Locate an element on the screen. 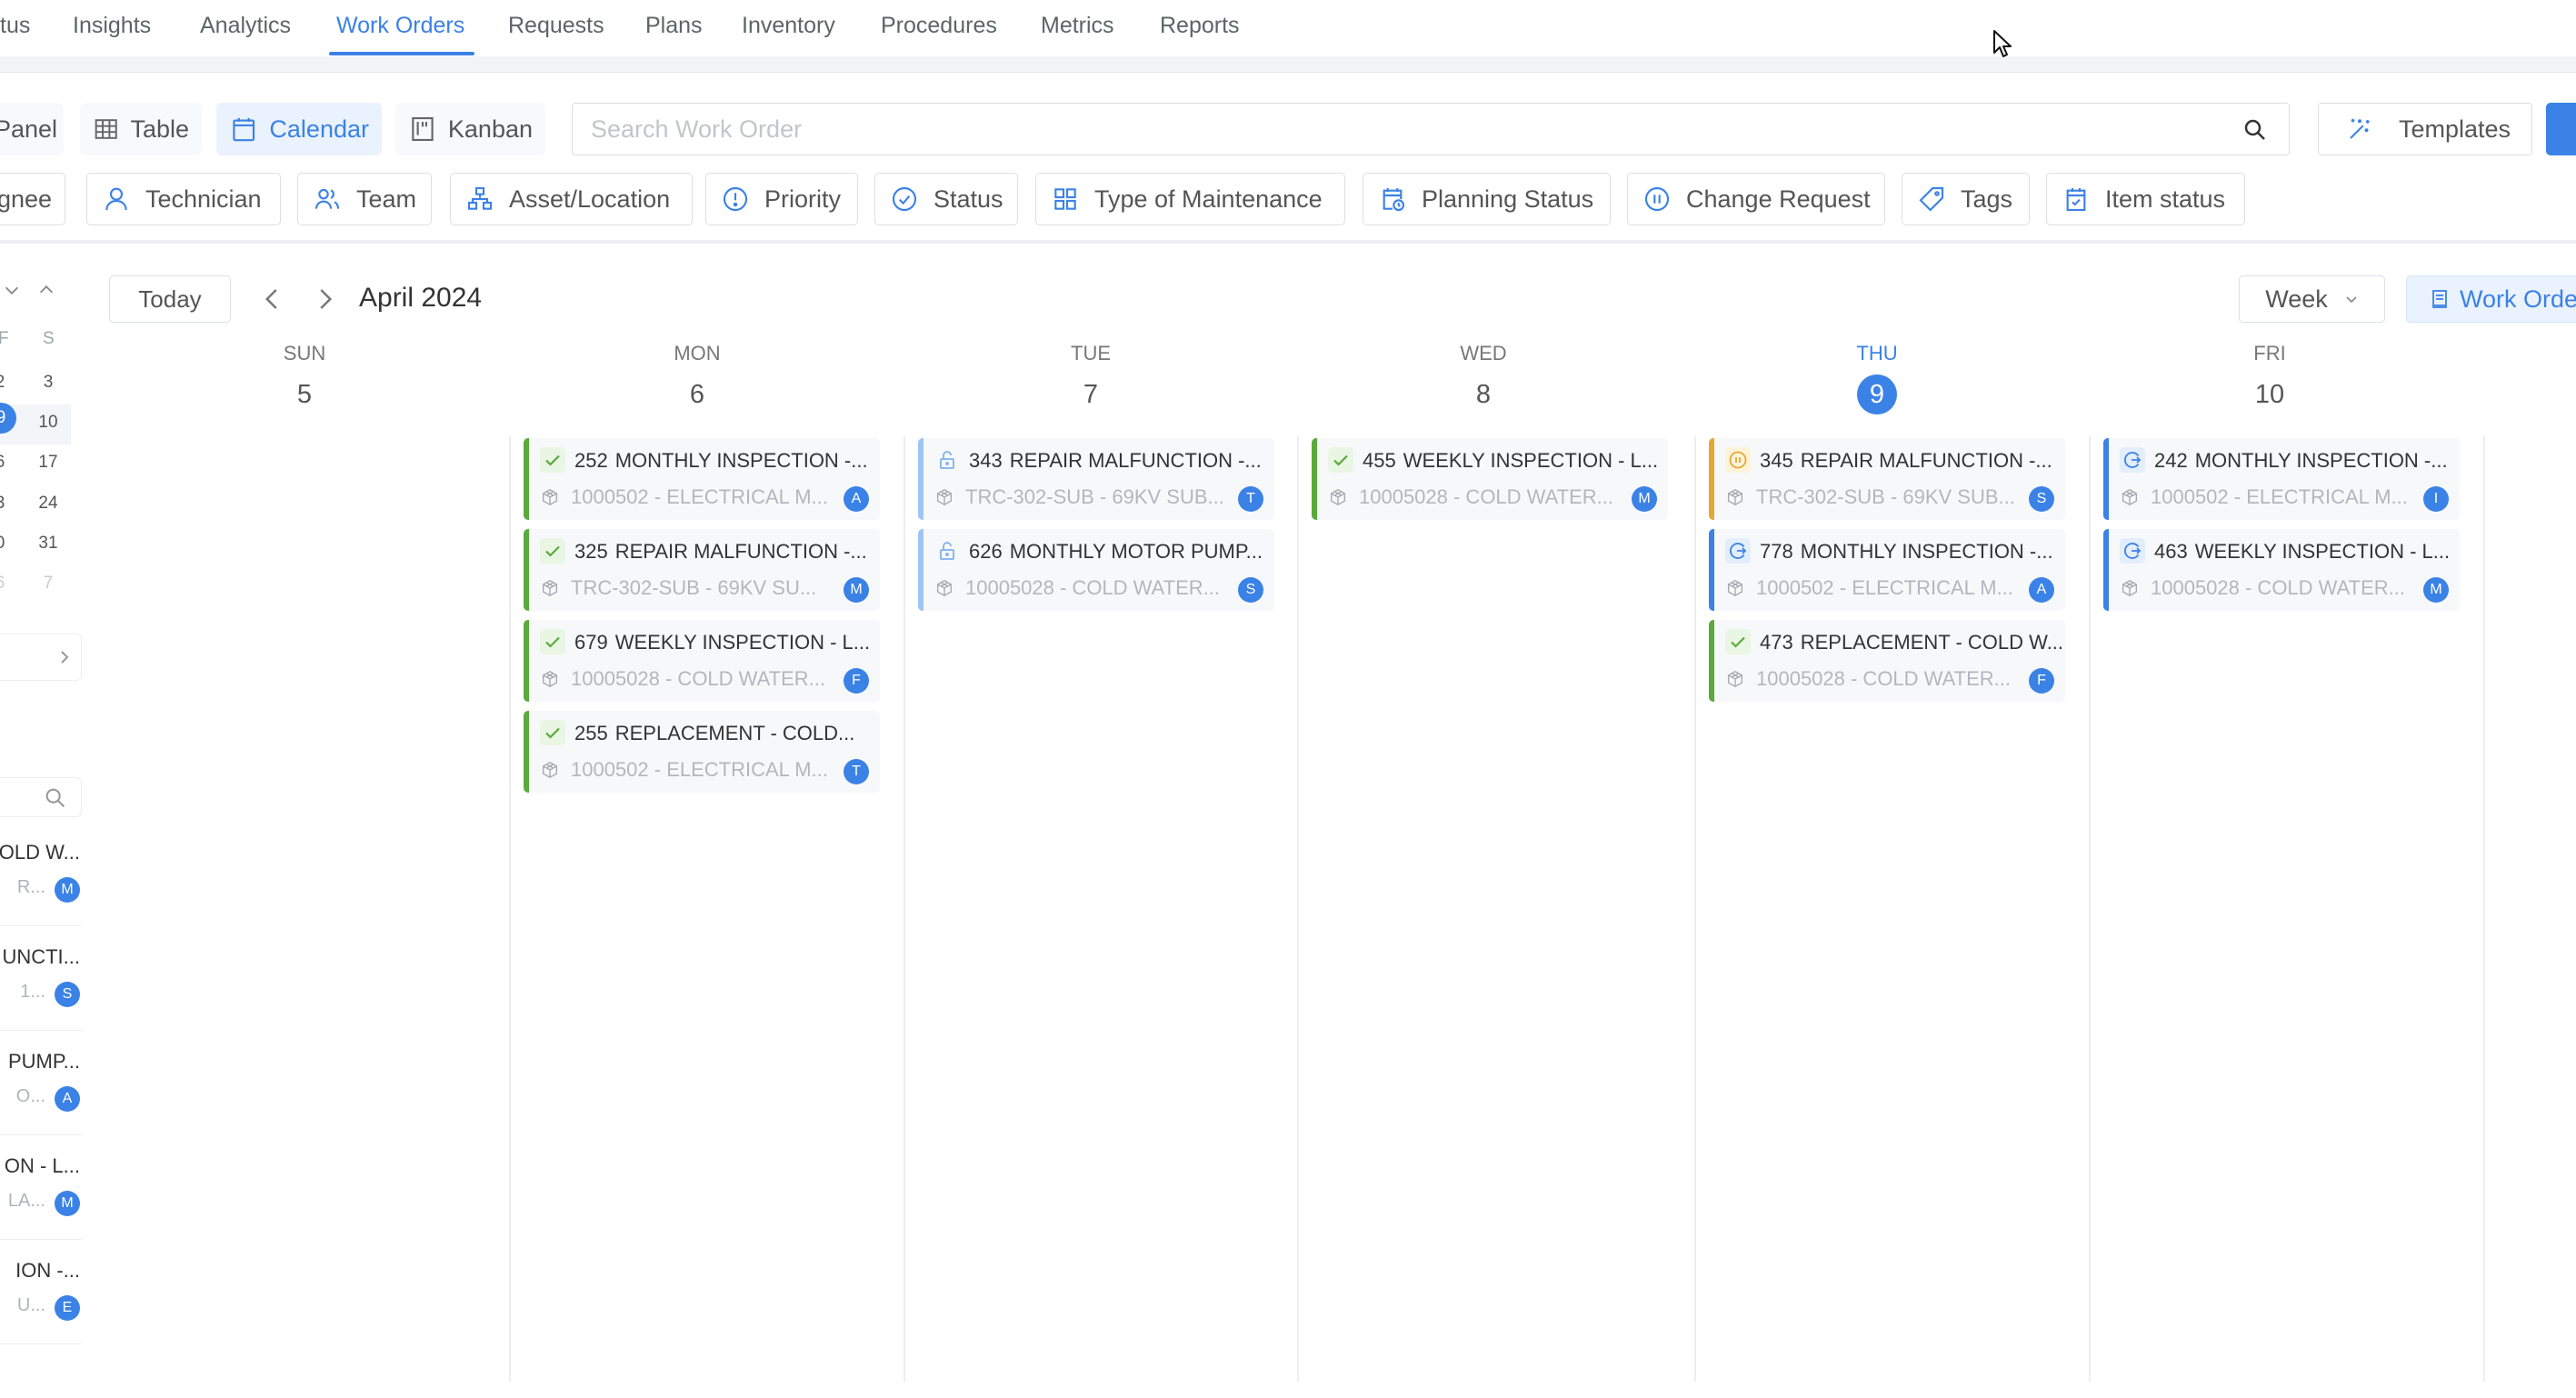 The height and width of the screenshot is (1398, 2576). view-table-button: Table is located at coordinates (141, 129).